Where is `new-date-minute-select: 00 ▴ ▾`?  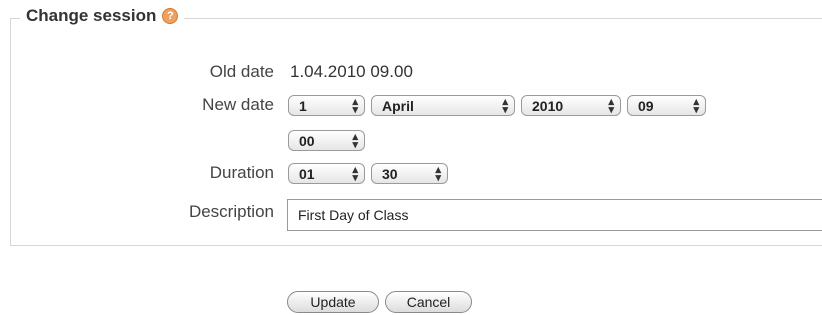 new-date-minute-select: 00 ▴ ▾ is located at coordinates (326, 140).